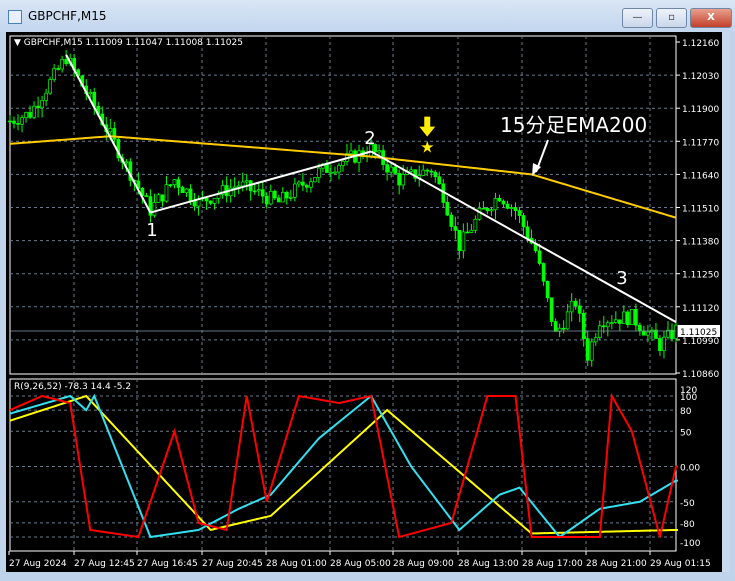 The width and height of the screenshot is (735, 581). Describe the element at coordinates (72, 387) in the screenshot. I see `indicator-header-label: R(9,26,52) -78.3 14.4 -5.2` at that location.